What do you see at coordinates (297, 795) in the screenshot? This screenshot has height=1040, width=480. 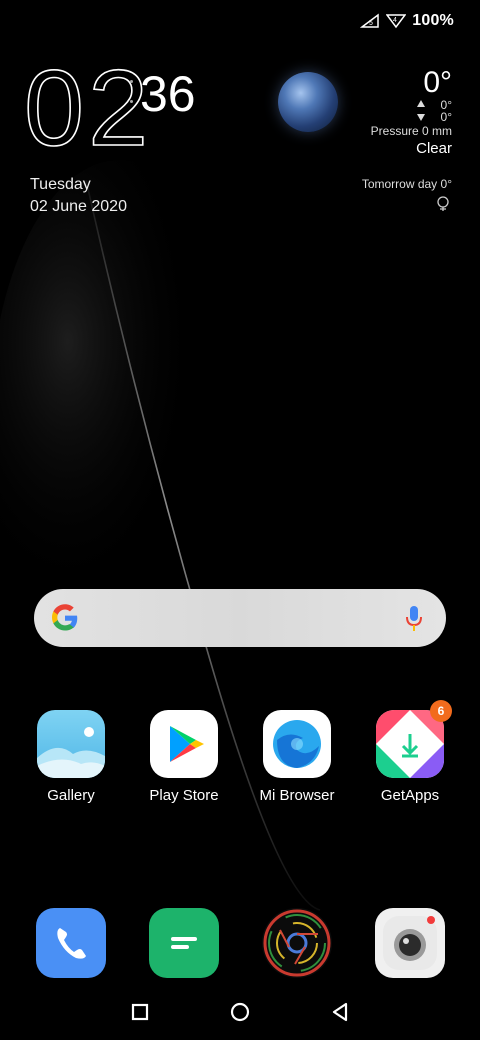 I see `app-label: Mi Browser` at bounding box center [297, 795].